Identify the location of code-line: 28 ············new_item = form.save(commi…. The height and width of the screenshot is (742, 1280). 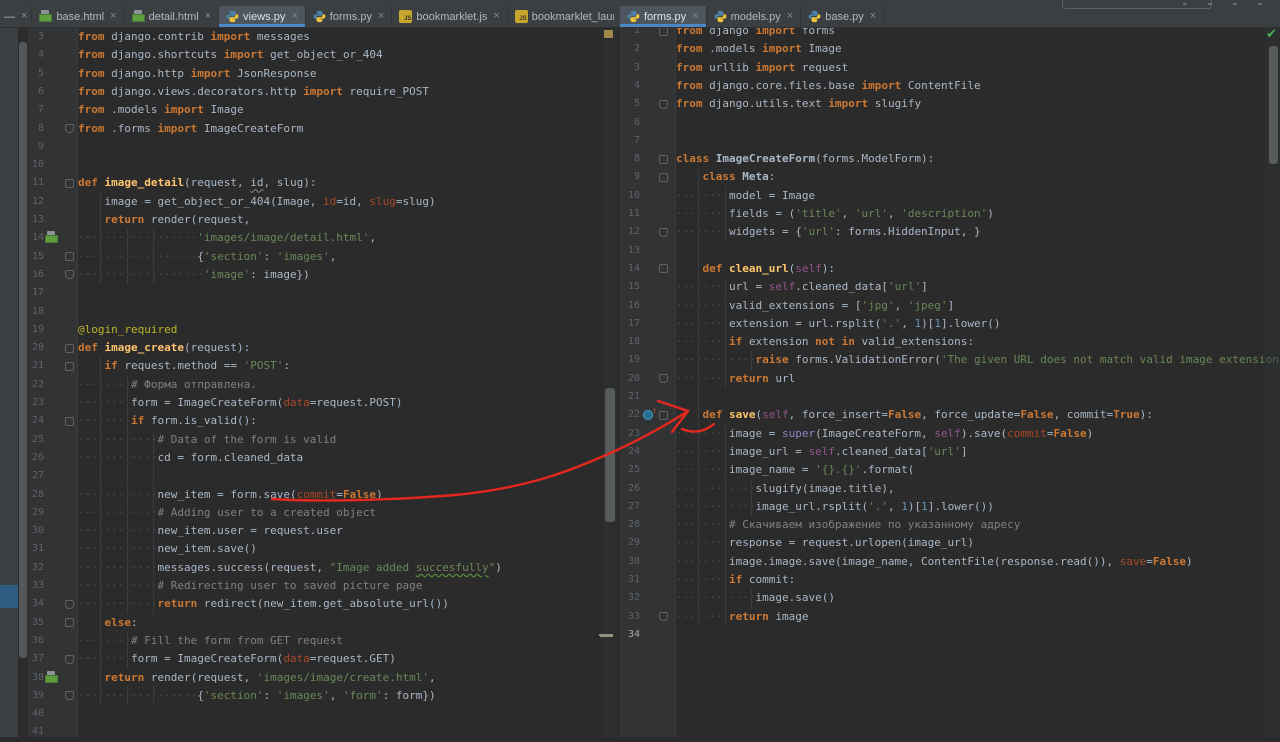
(322, 494).